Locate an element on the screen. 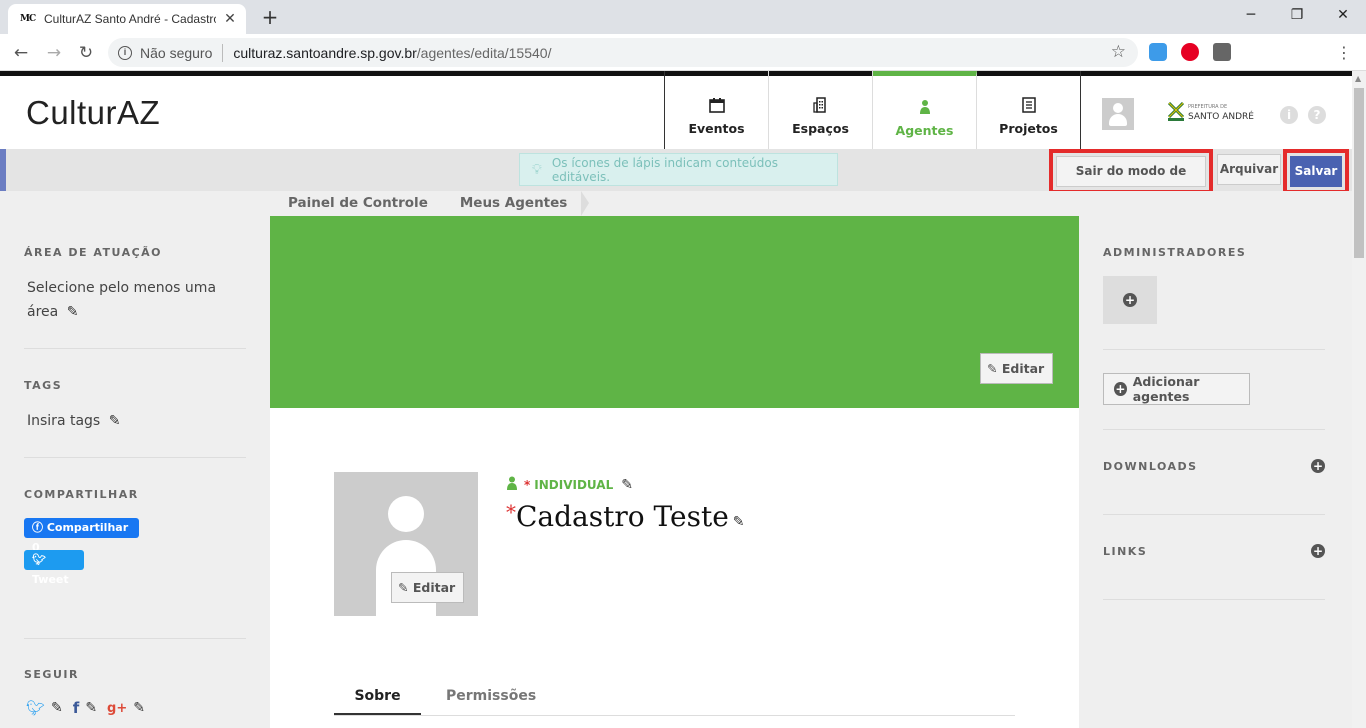 The image size is (1366, 728). add-agents-button: + Adicionar agentes is located at coordinates (1176, 389).